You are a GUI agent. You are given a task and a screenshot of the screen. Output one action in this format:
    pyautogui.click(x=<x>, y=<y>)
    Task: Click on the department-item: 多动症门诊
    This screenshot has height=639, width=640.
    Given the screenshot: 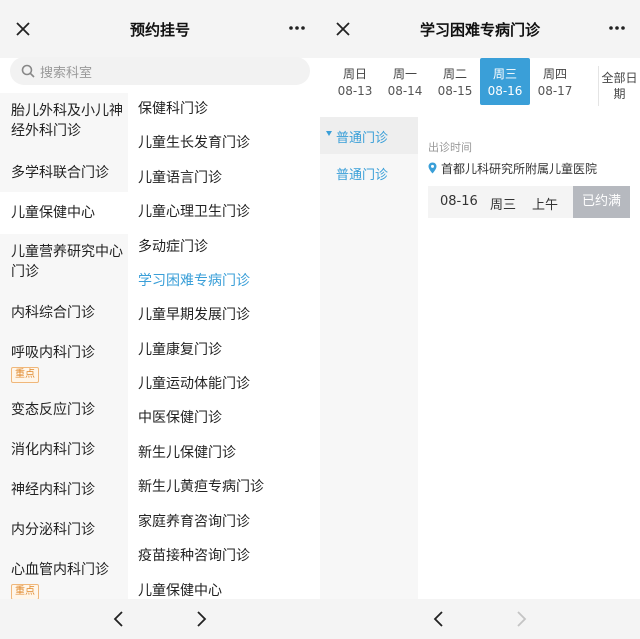 What is the action you would take?
    pyautogui.click(x=173, y=247)
    